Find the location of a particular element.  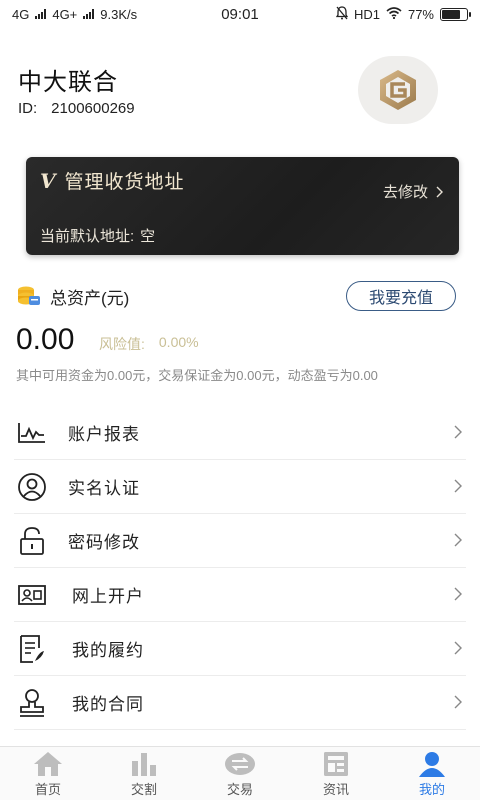

tab-trade: 交易 is located at coordinates (240, 773).